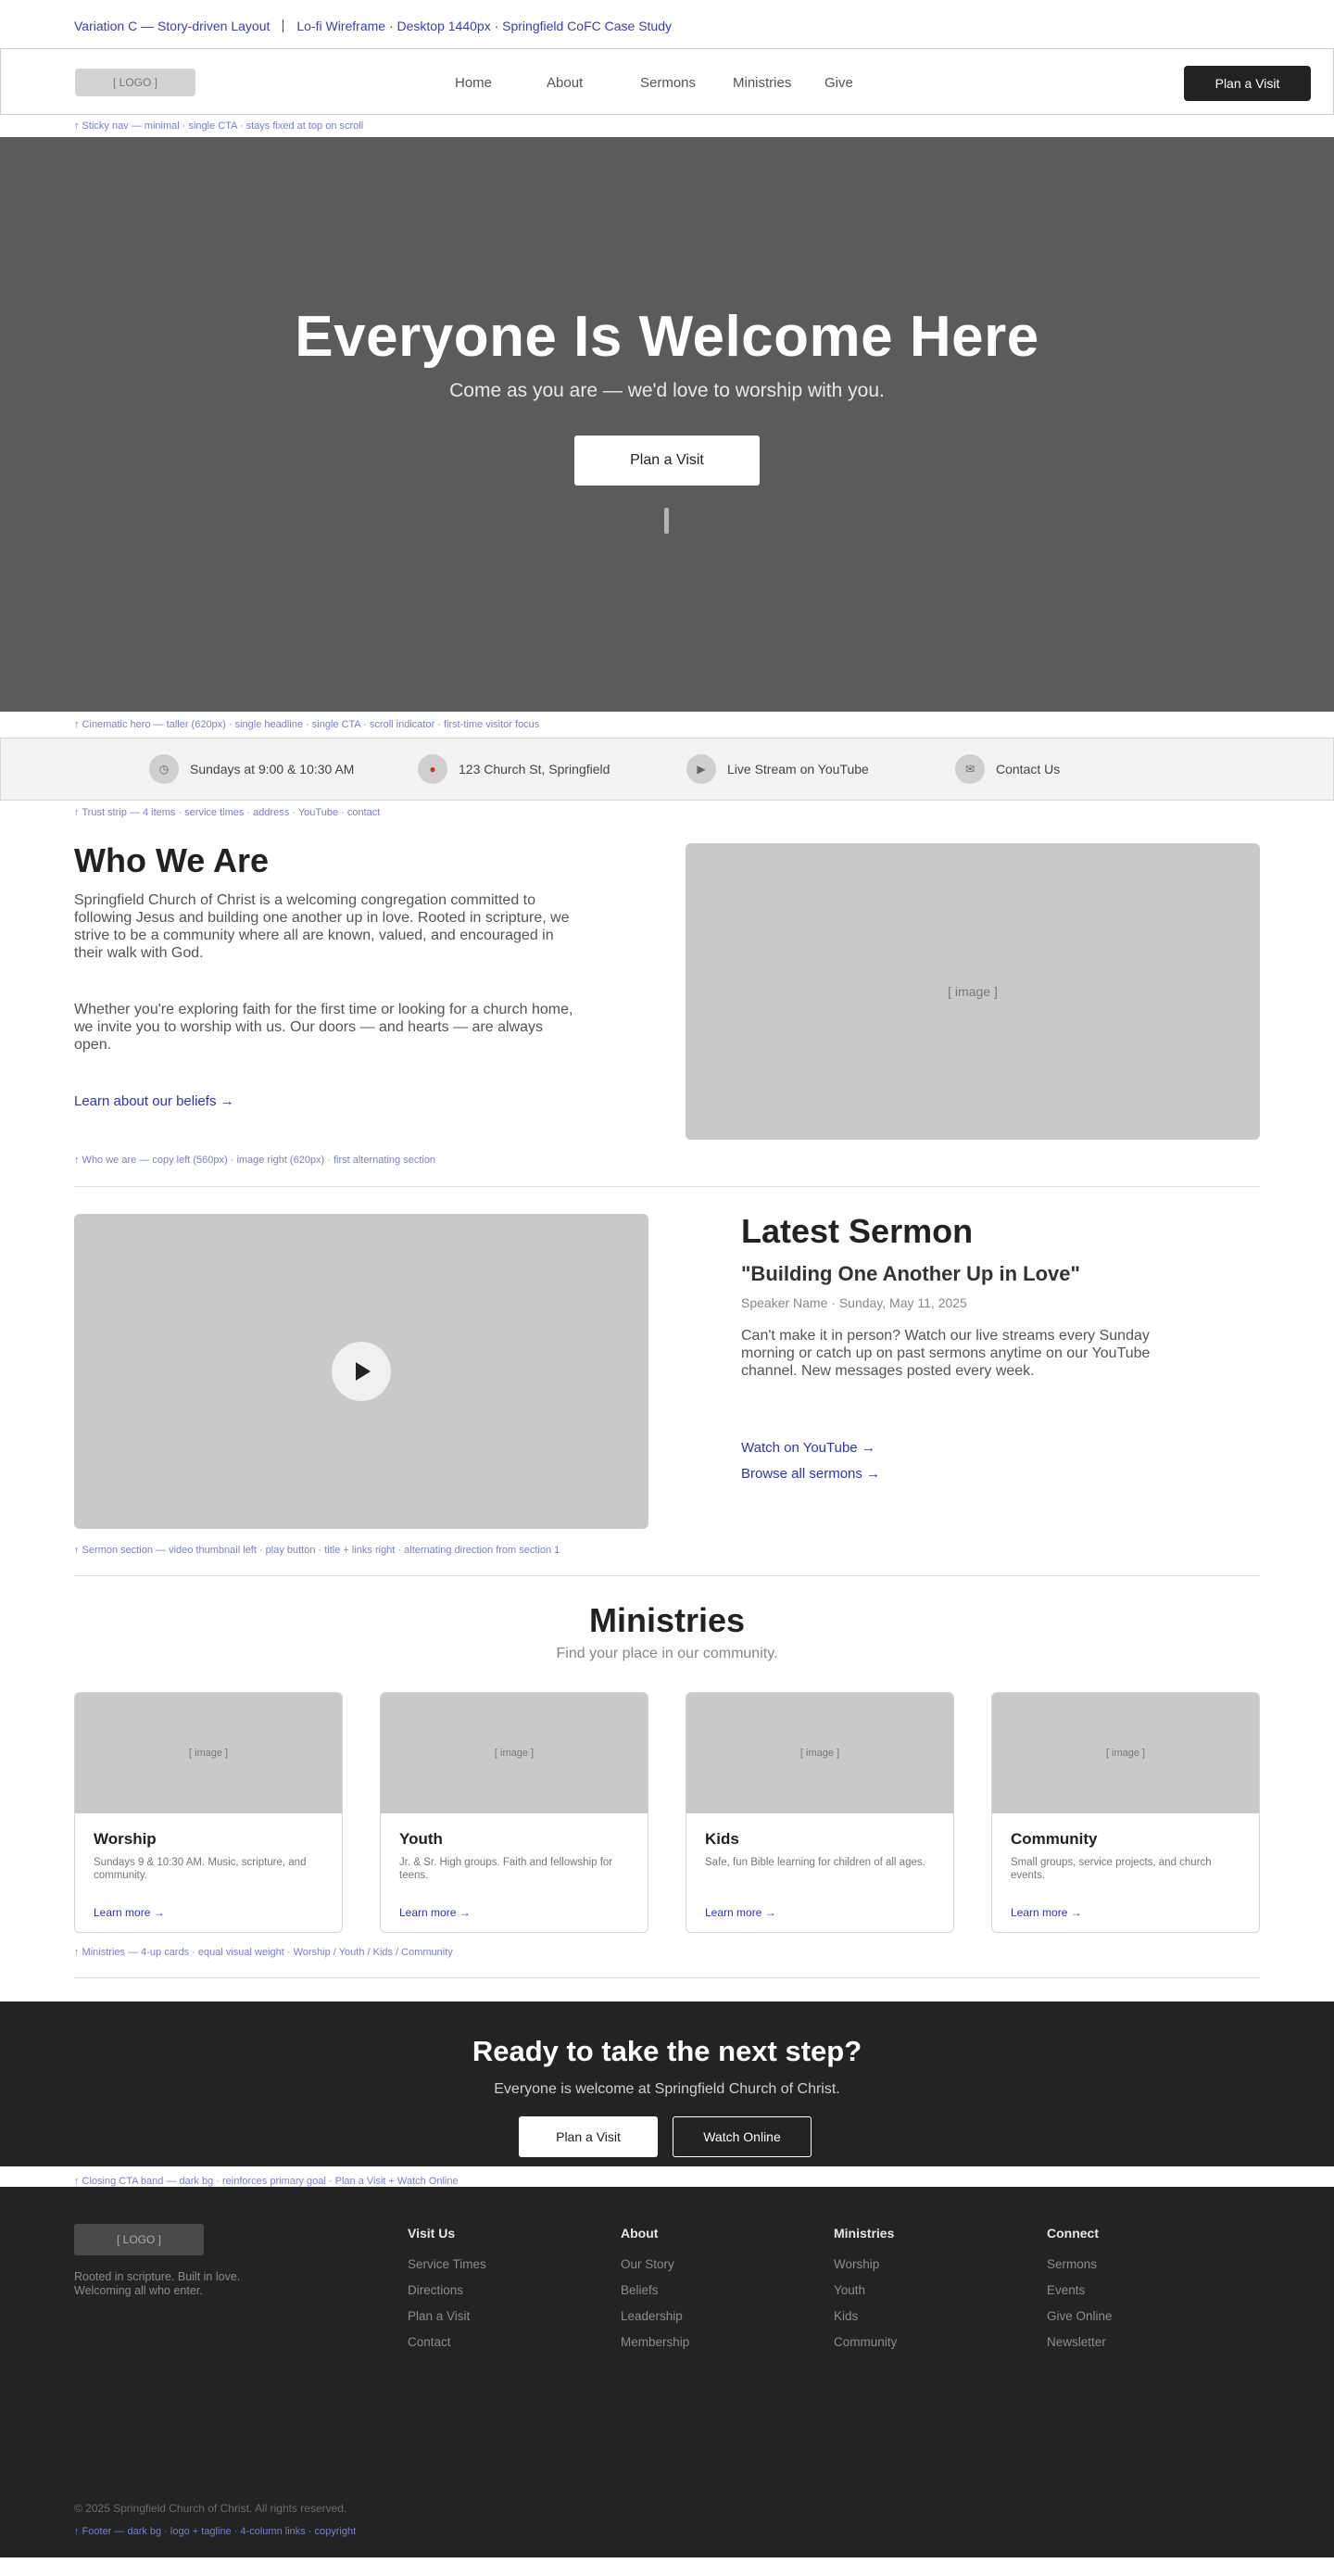 The height and width of the screenshot is (2576, 1334). What do you see at coordinates (865, 2234) in the screenshot?
I see `footer-column-heading: Ministries` at bounding box center [865, 2234].